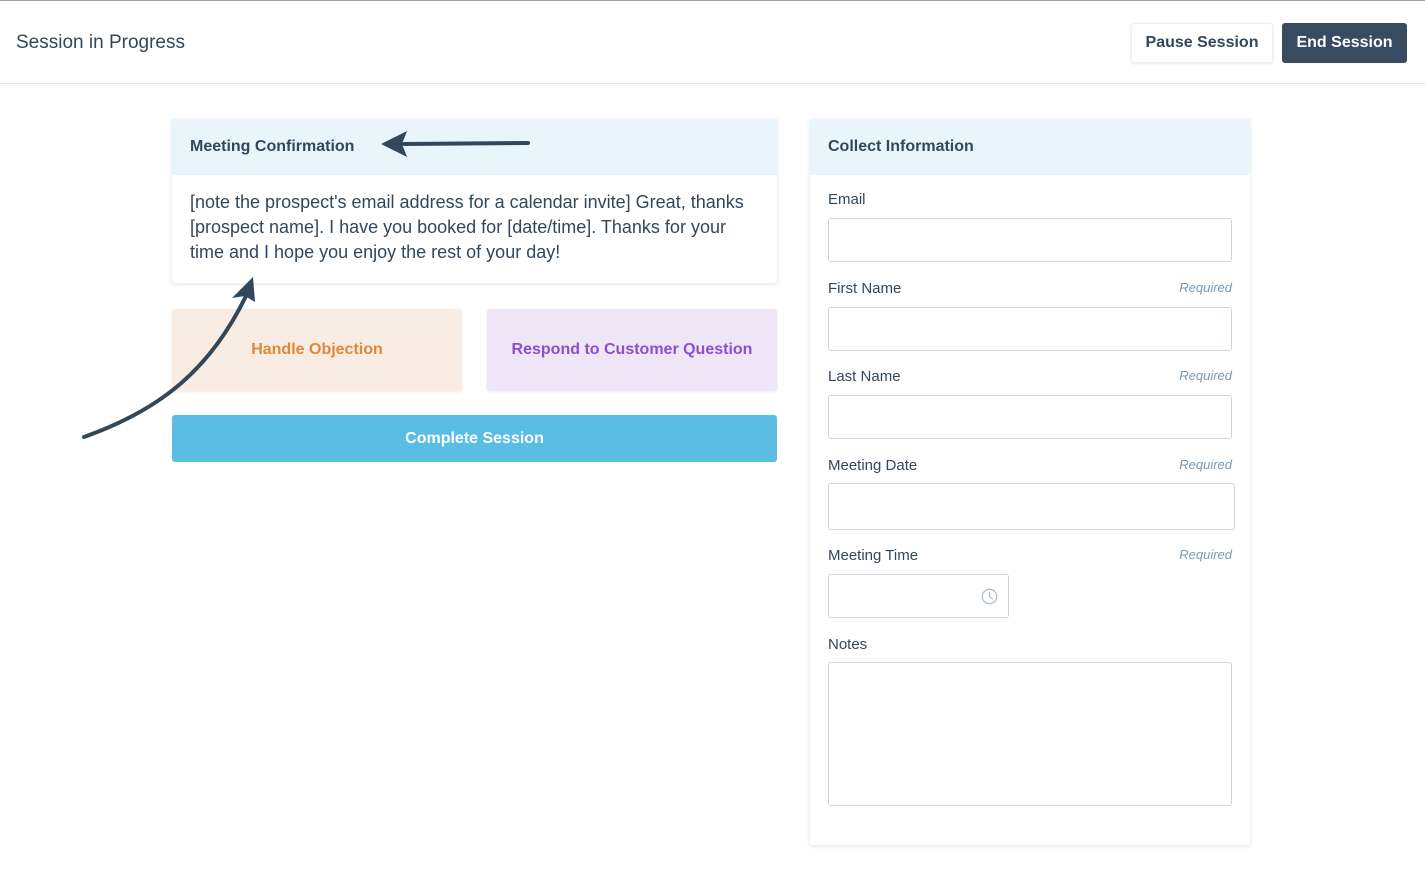  What do you see at coordinates (474, 438) in the screenshot?
I see `complete-session-button: Complete Session` at bounding box center [474, 438].